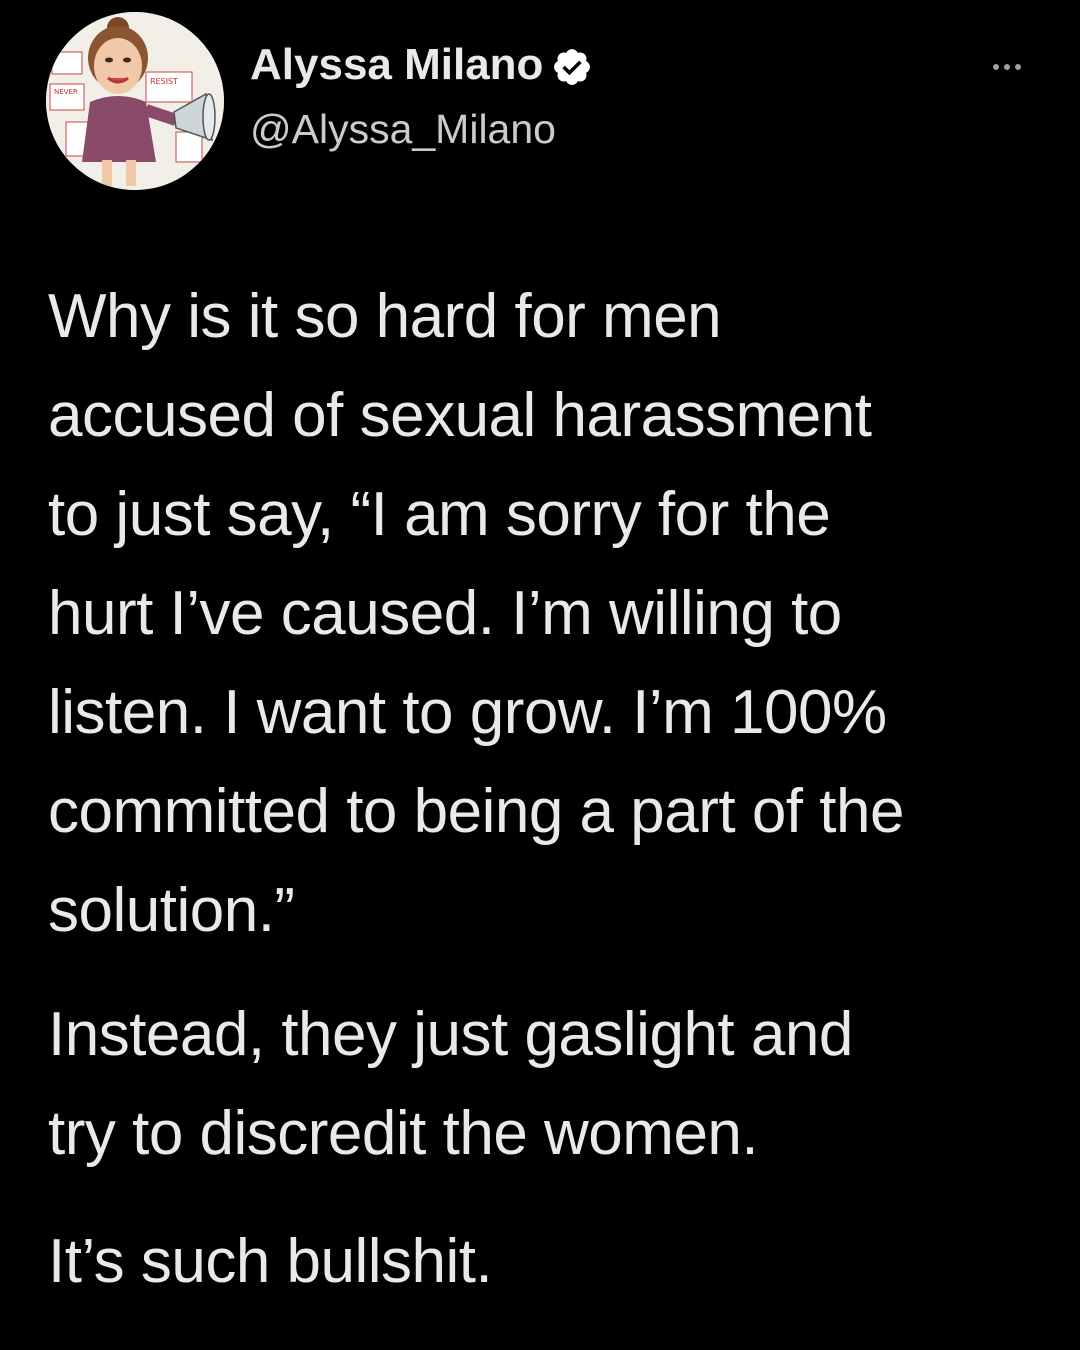 The width and height of the screenshot is (1080, 1350). I want to click on tweet-text-line: Why is it so hard for men, so click(385, 316).